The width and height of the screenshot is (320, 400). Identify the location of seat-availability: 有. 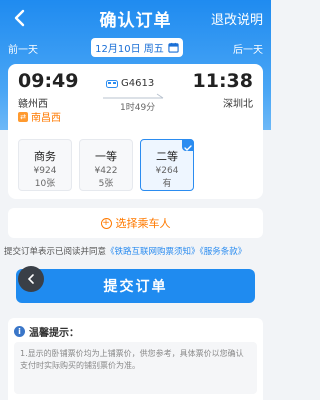
(167, 184).